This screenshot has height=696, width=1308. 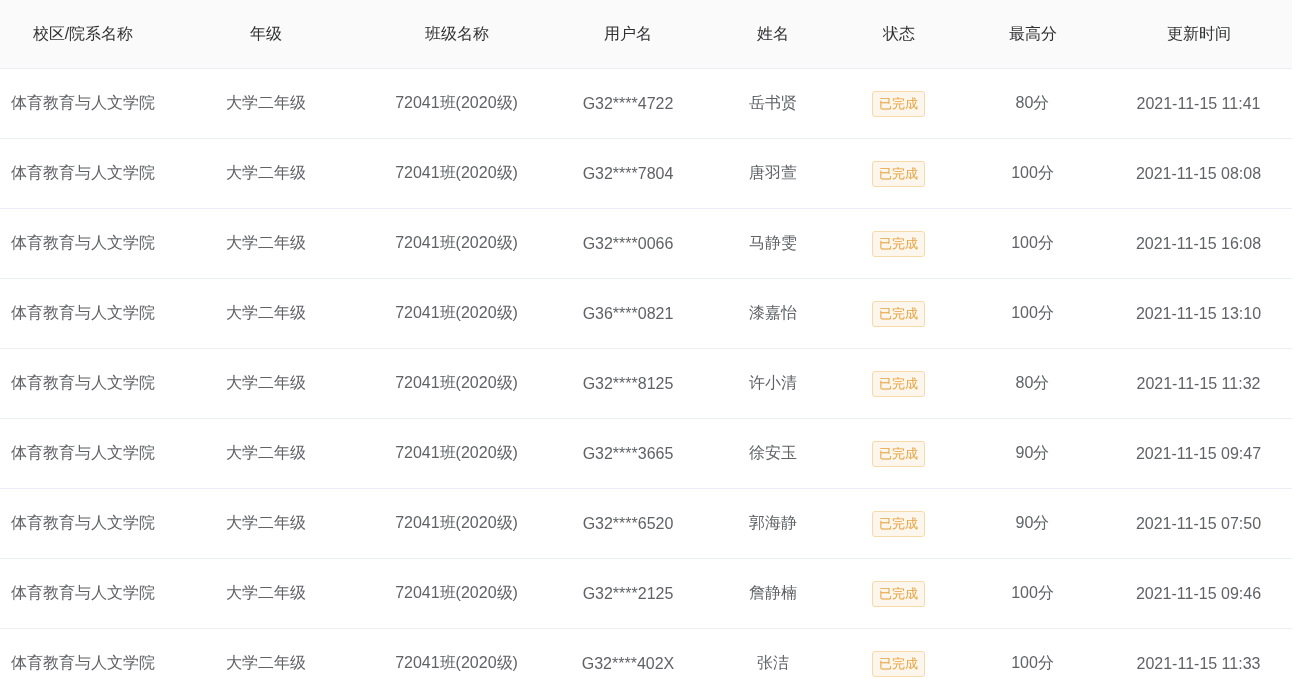 What do you see at coordinates (1198, 313) in the screenshot?
I see `update-time-cell: 2021-11-15 13:10` at bounding box center [1198, 313].